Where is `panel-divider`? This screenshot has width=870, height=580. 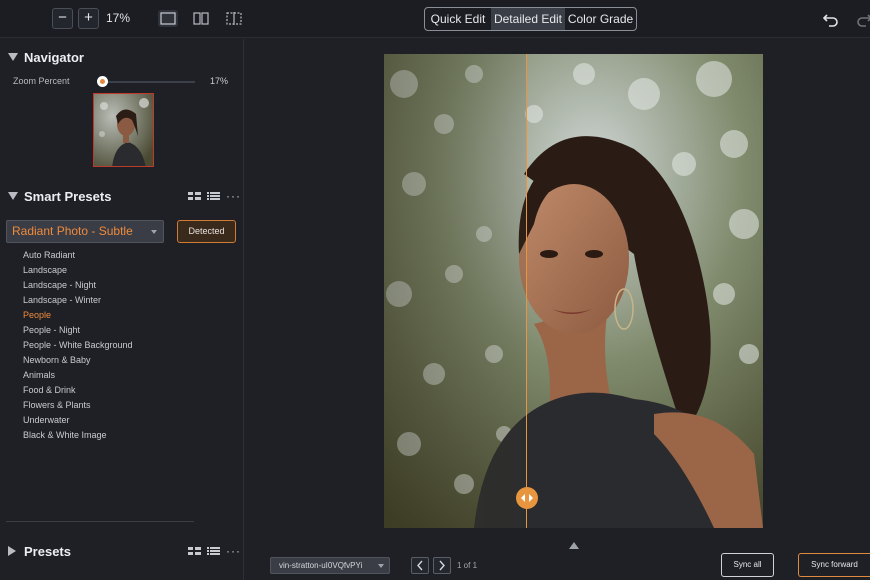 panel-divider is located at coordinates (100, 521).